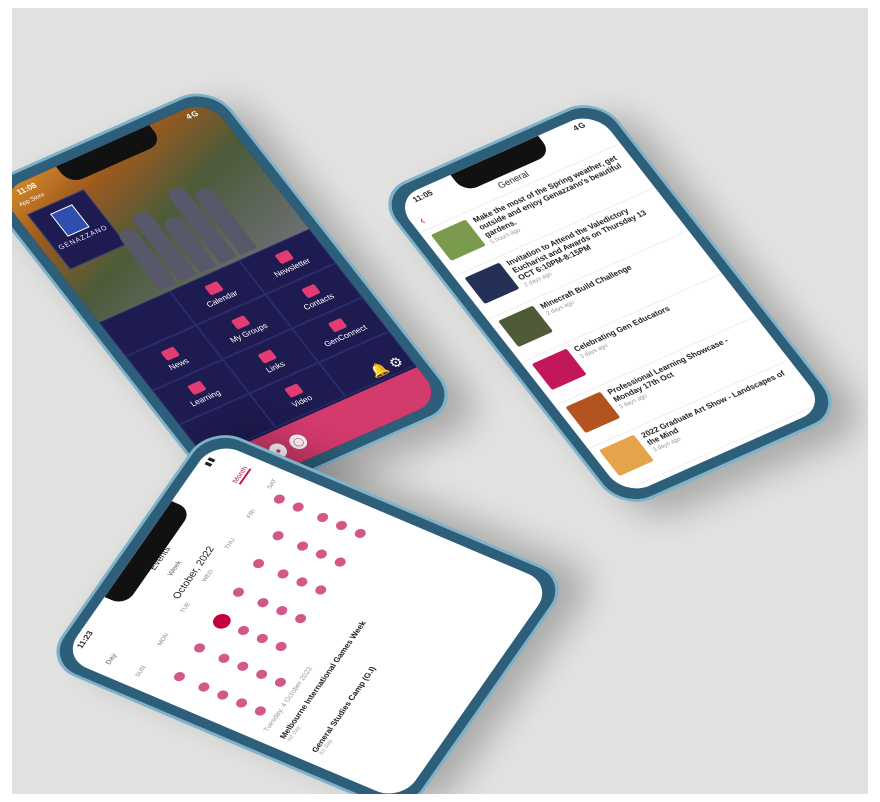 Image resolution: width=880 pixels, height=802 pixels. What do you see at coordinates (221, 621) in the screenshot?
I see `calendar-day-selected` at bounding box center [221, 621].